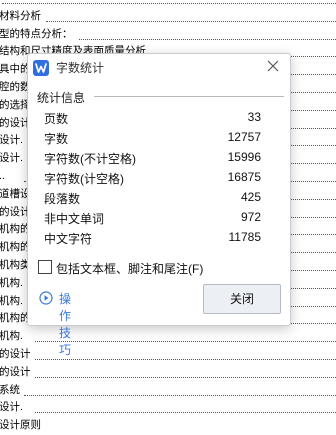 The width and height of the screenshot is (336, 435). Describe the element at coordinates (242, 299) in the screenshot. I see `close-button: 关闭` at that location.